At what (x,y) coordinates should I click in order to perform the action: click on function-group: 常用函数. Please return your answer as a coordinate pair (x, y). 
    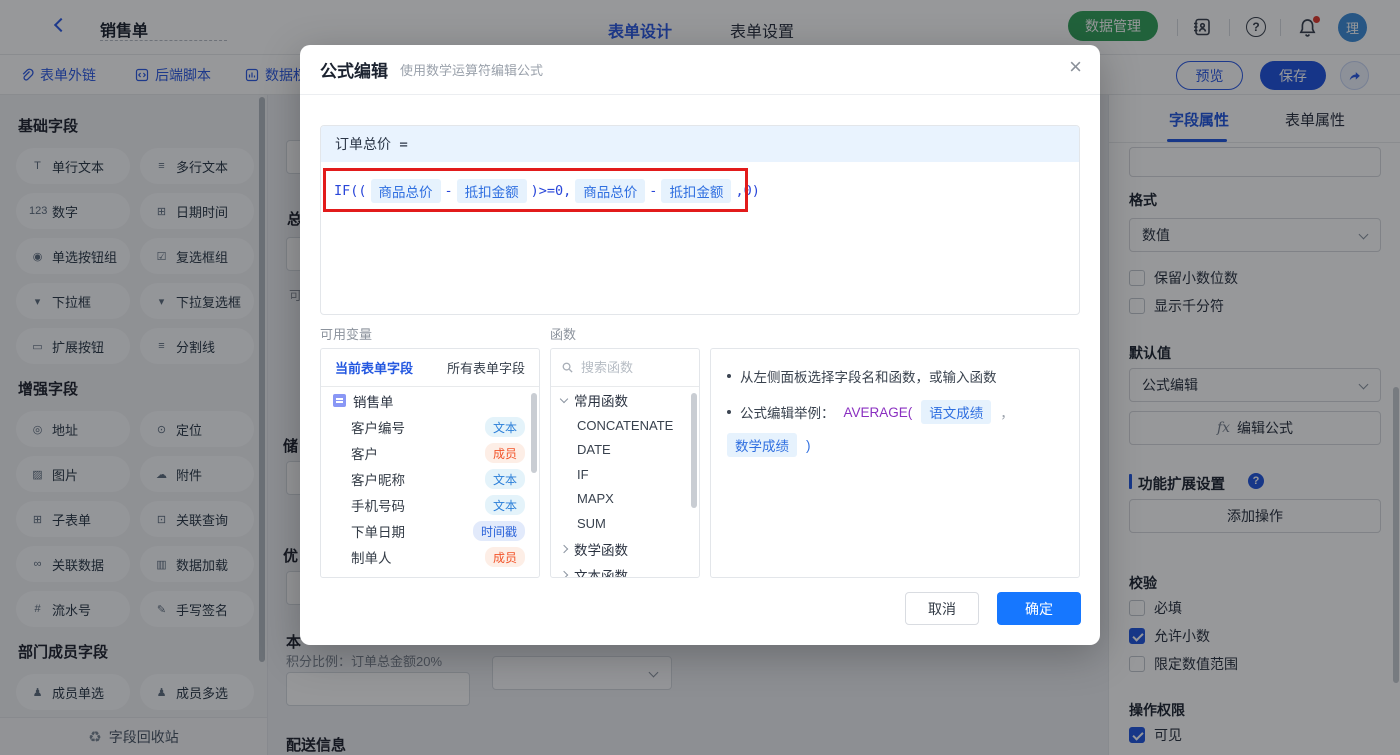
    Looking at the image, I should click on (625, 400).